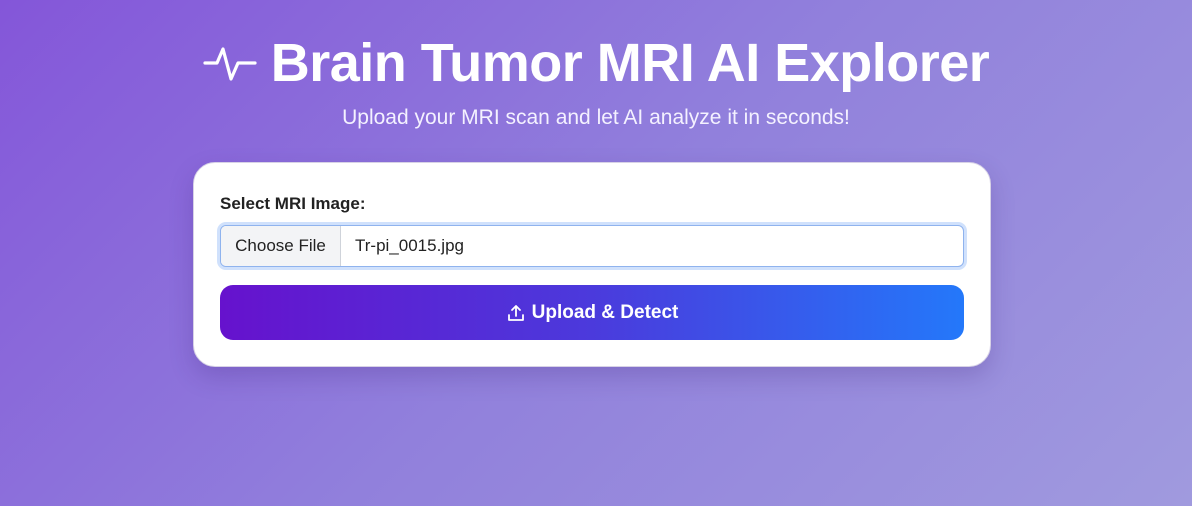 The width and height of the screenshot is (1192, 506). What do you see at coordinates (293, 203) in the screenshot?
I see `file-field-label: Select MRI Image:` at bounding box center [293, 203].